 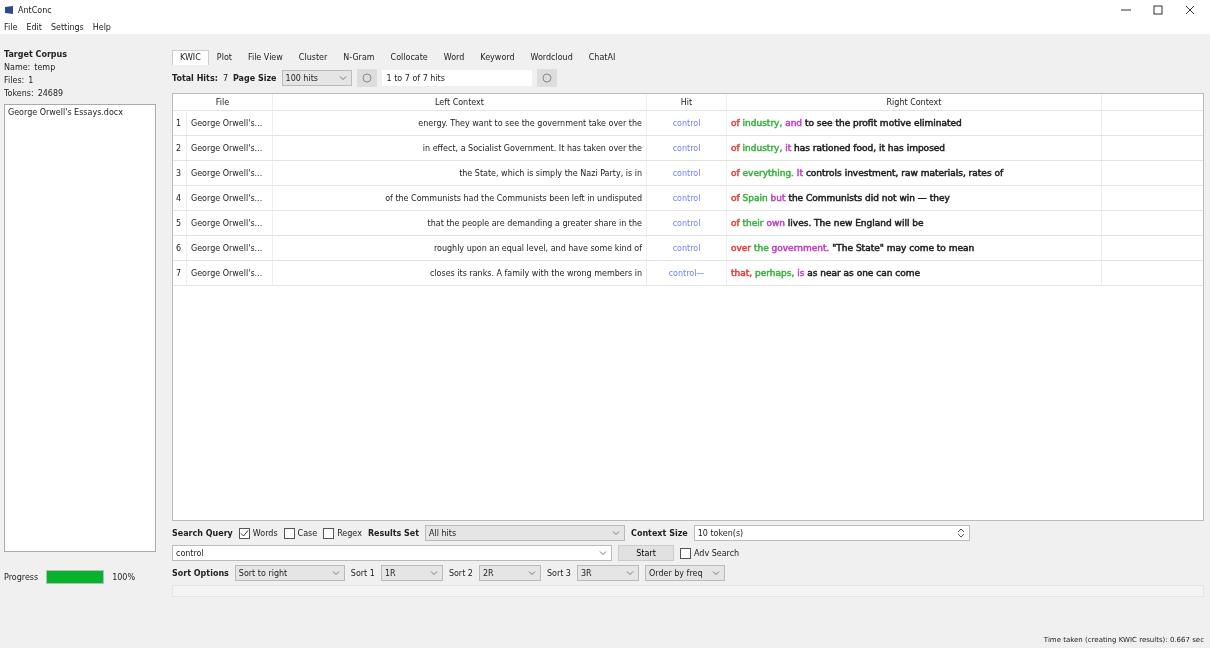 What do you see at coordinates (460, 223) in the screenshot?
I see `table-cell: that the people are demanding a greater share in the` at bounding box center [460, 223].